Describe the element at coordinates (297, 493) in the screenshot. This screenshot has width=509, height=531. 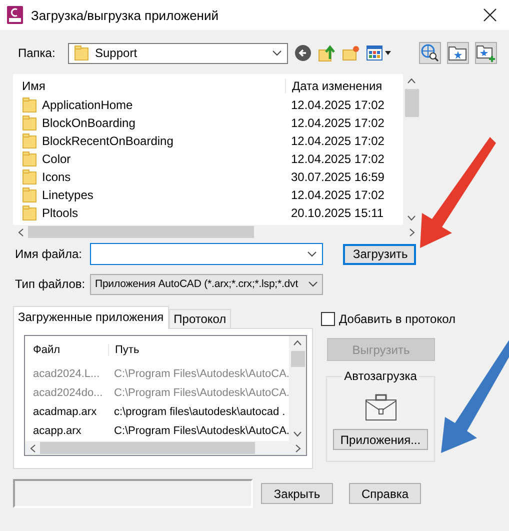
I see `dialog-button: Закрыть` at that location.